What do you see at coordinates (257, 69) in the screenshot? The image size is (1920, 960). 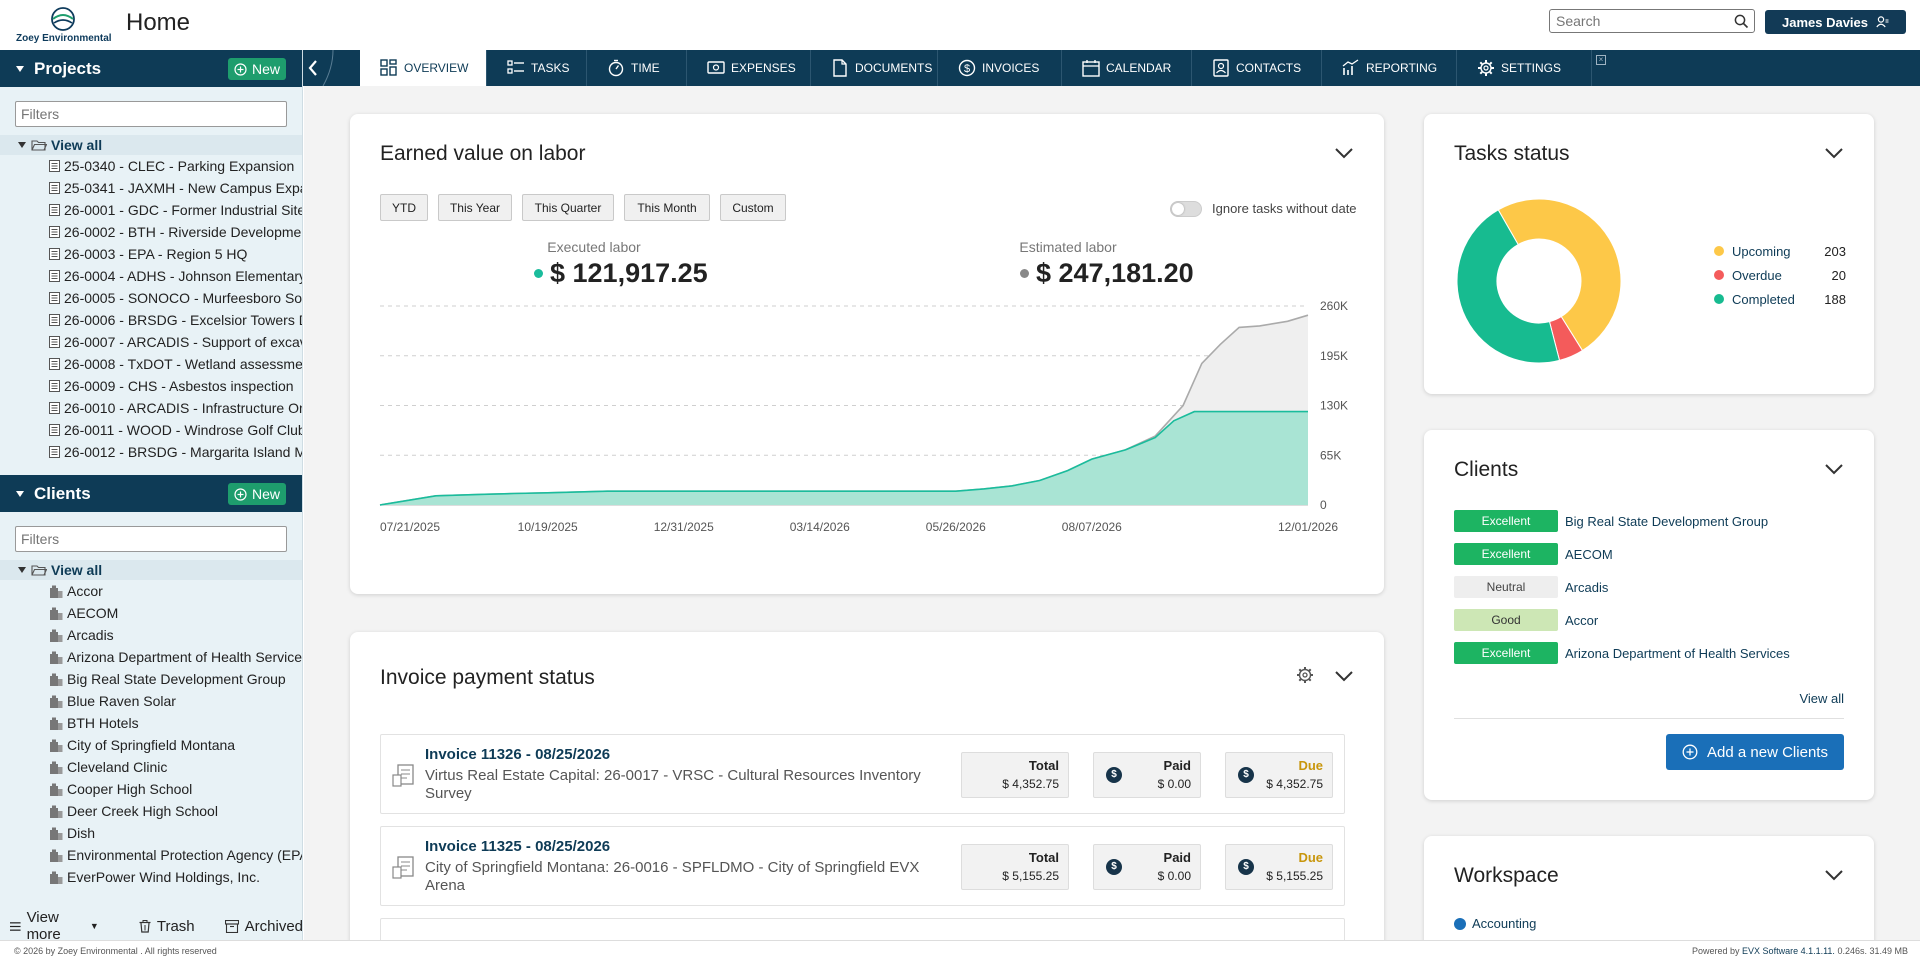 I see `new-project-button: New` at bounding box center [257, 69].